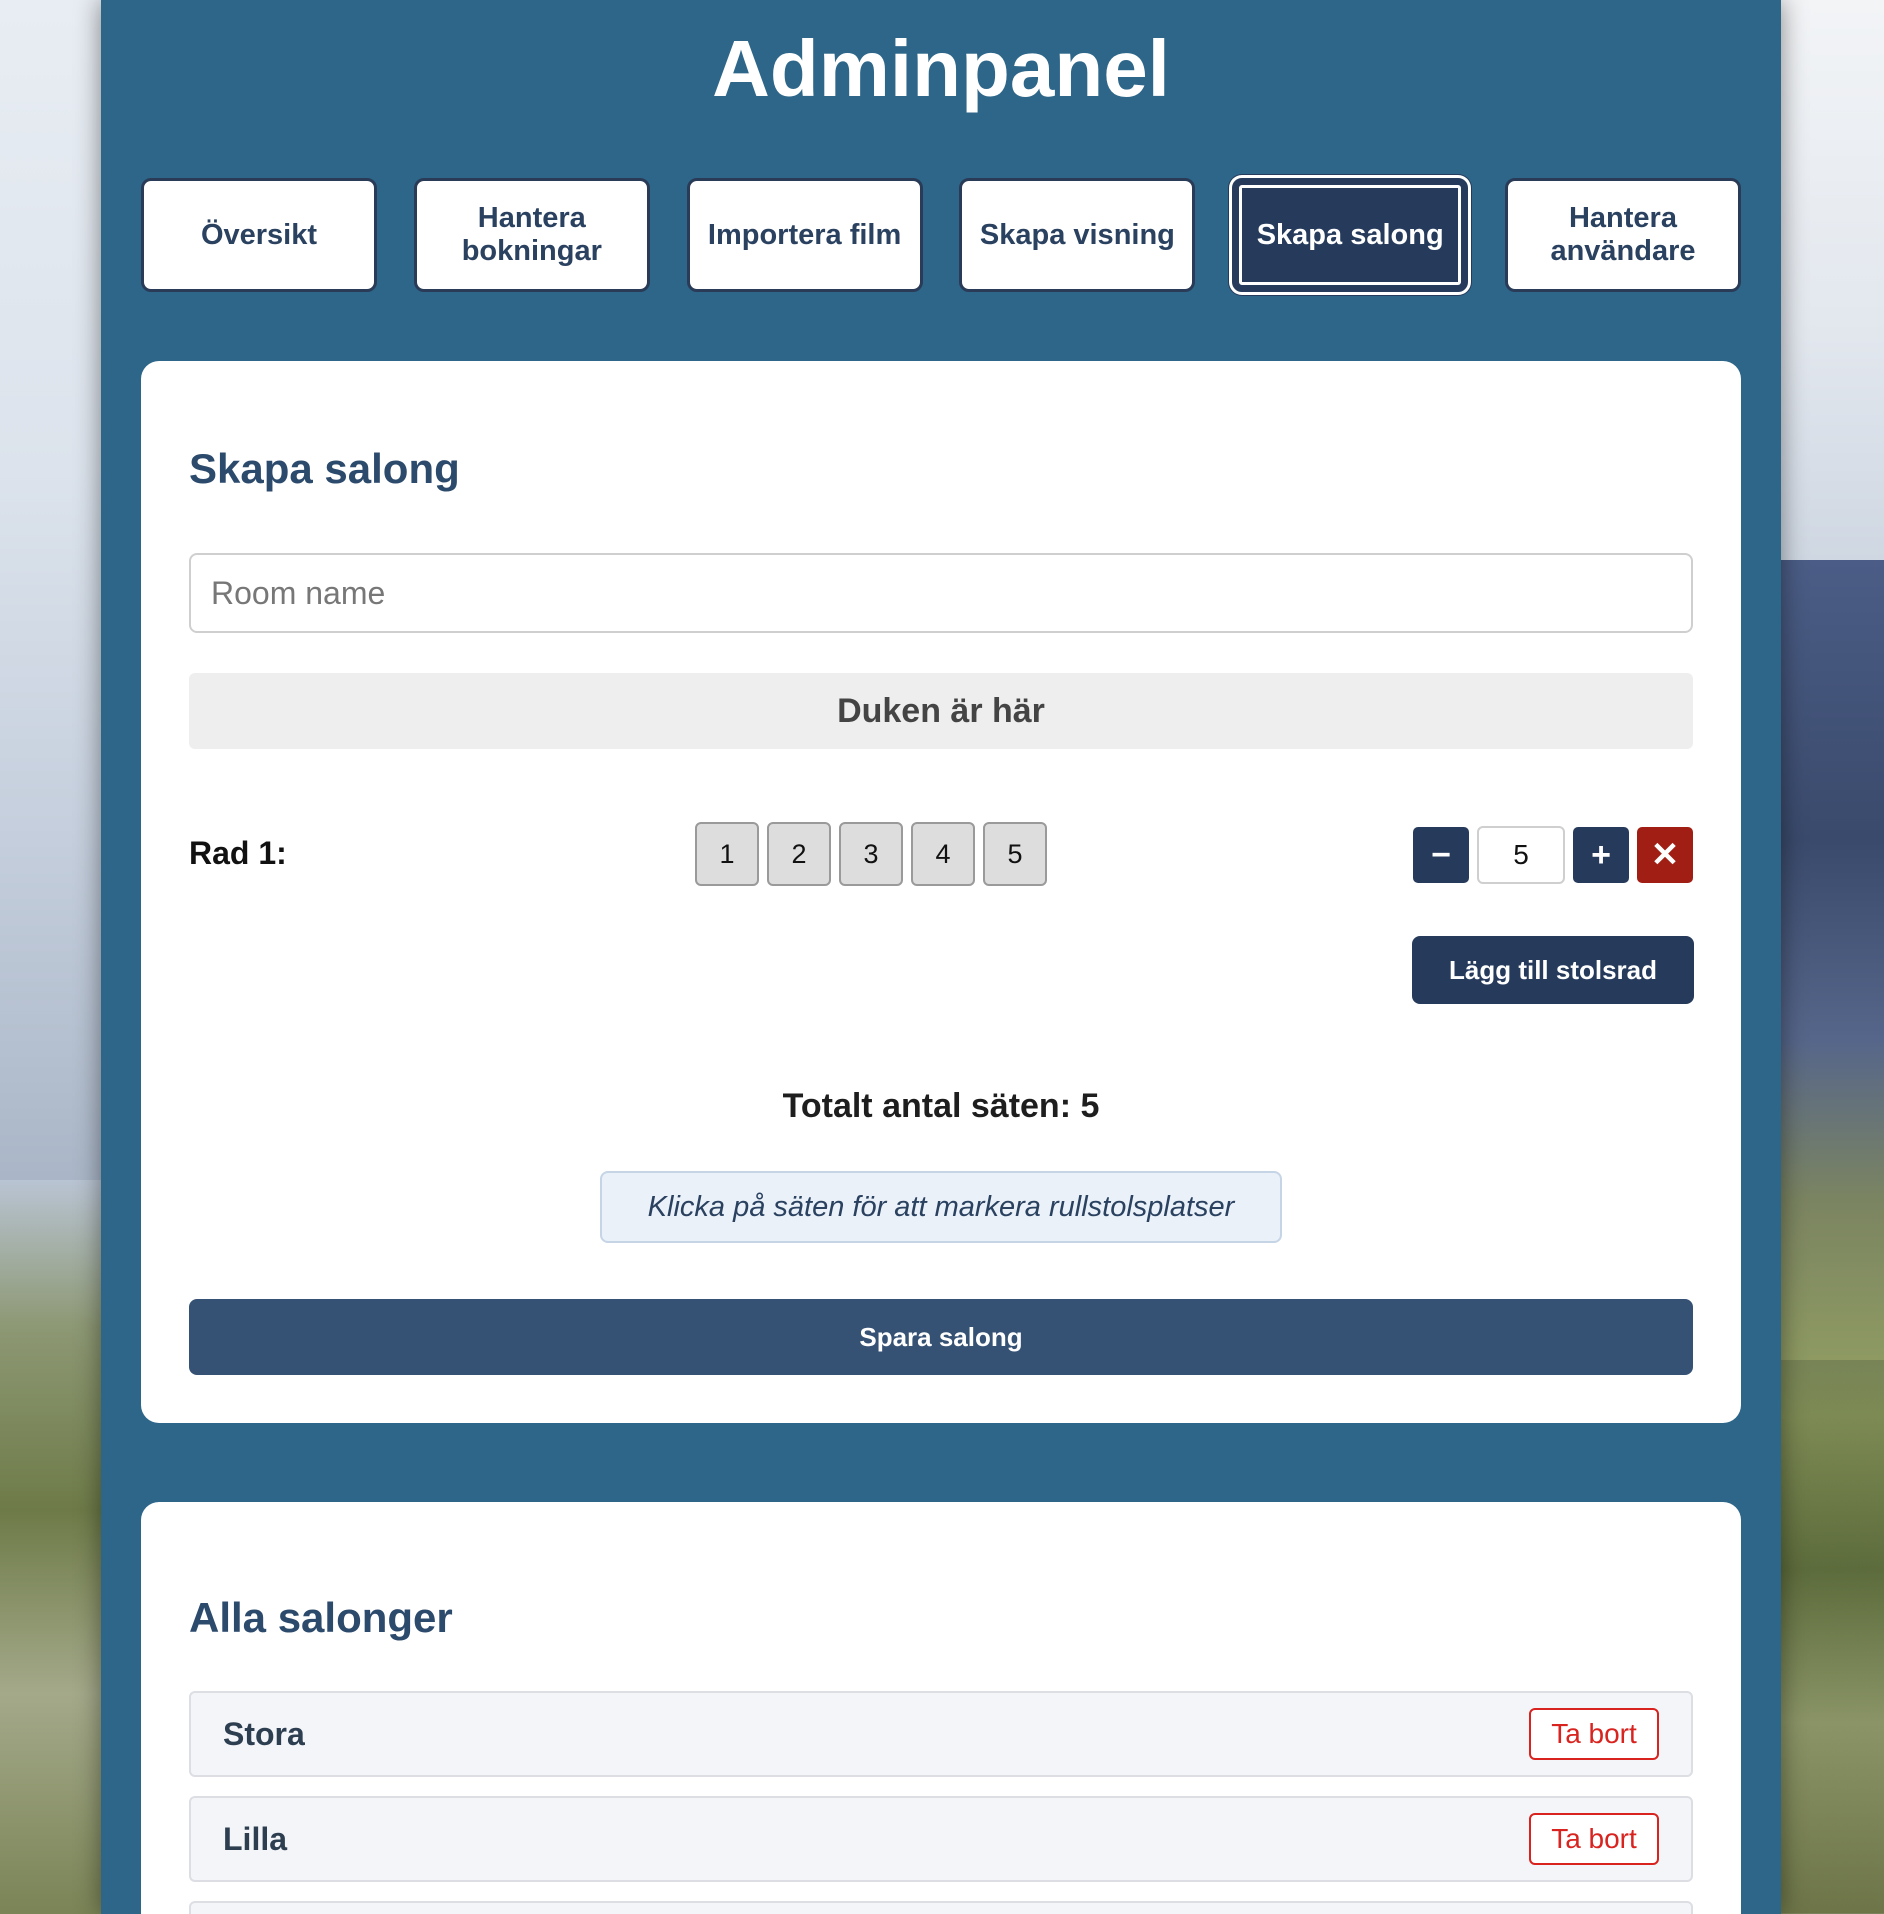  I want to click on nav-tab-label: Översikt, so click(259, 234).